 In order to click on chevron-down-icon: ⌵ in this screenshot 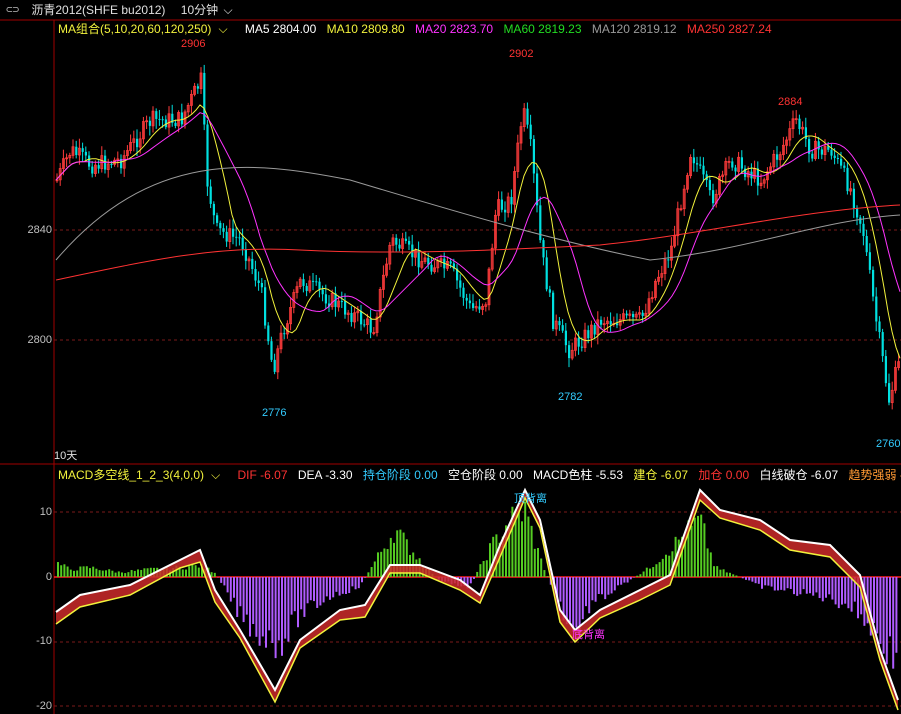, I will do `click(216, 475)`.